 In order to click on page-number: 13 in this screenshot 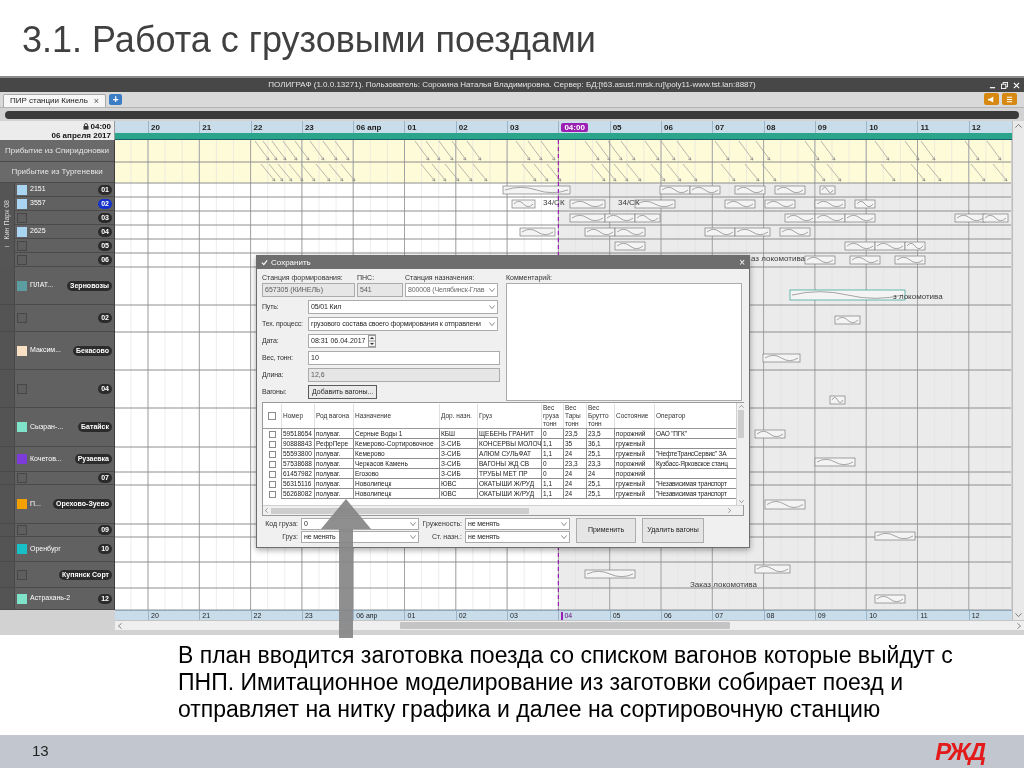, I will do `click(40, 751)`.